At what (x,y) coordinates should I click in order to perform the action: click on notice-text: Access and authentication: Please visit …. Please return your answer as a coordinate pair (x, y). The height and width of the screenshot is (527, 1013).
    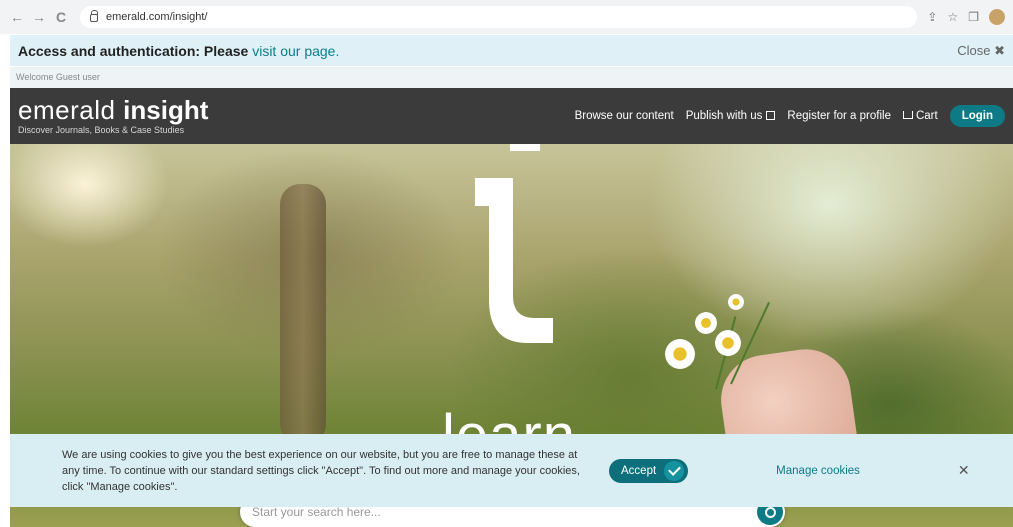
    Looking at the image, I should click on (178, 51).